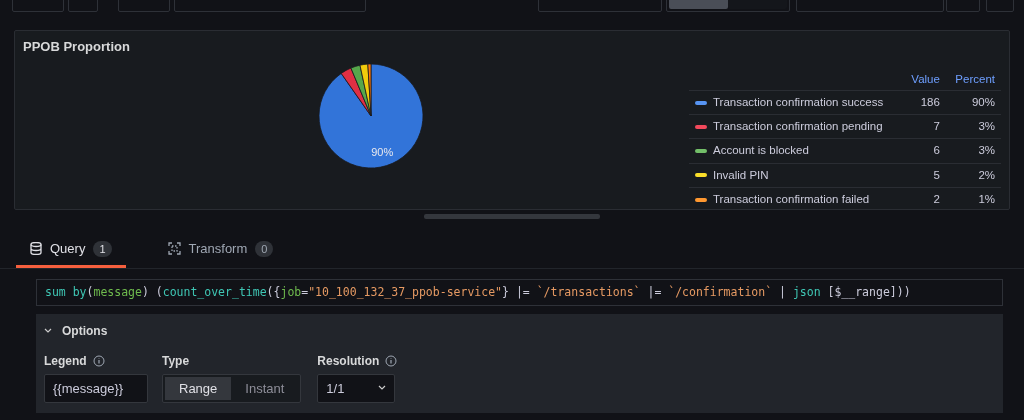 This screenshot has width=1024, height=420. Describe the element at coordinates (65, 361) in the screenshot. I see `field-label: Legend` at that location.